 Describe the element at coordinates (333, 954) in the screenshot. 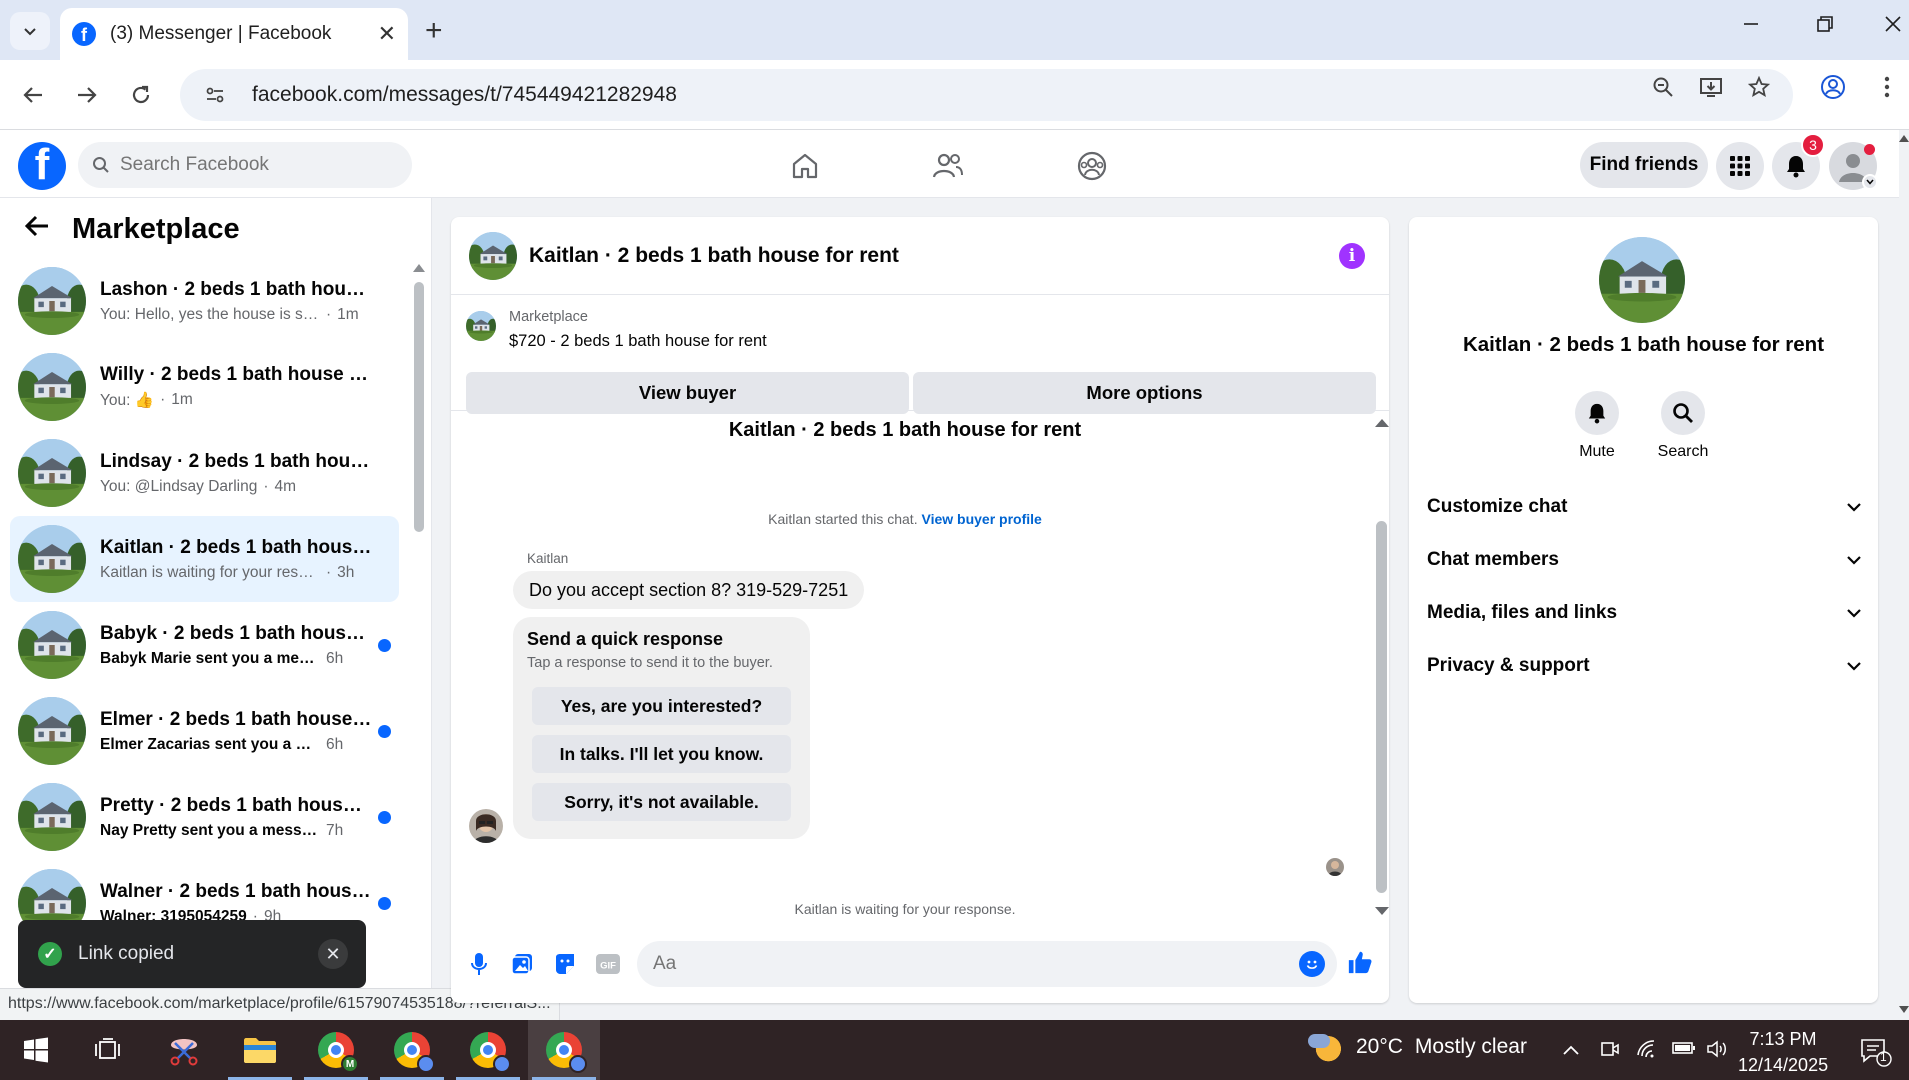

I see `toast-close-icon: ✕` at that location.